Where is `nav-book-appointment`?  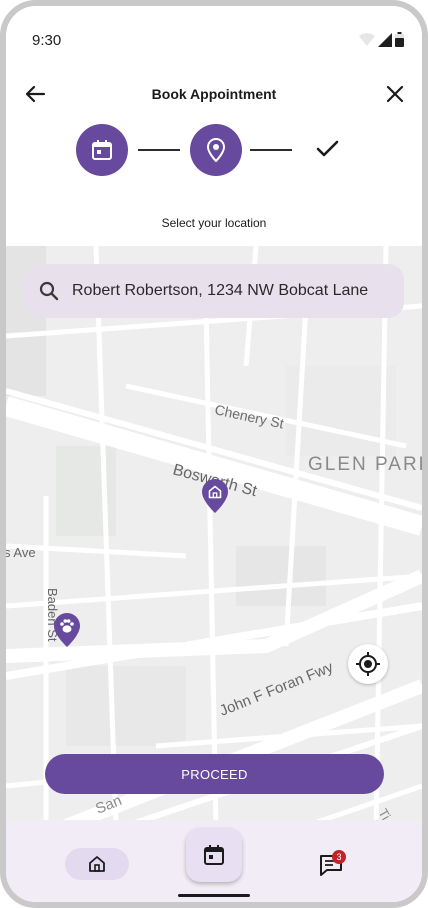 nav-book-appointment is located at coordinates (214, 855).